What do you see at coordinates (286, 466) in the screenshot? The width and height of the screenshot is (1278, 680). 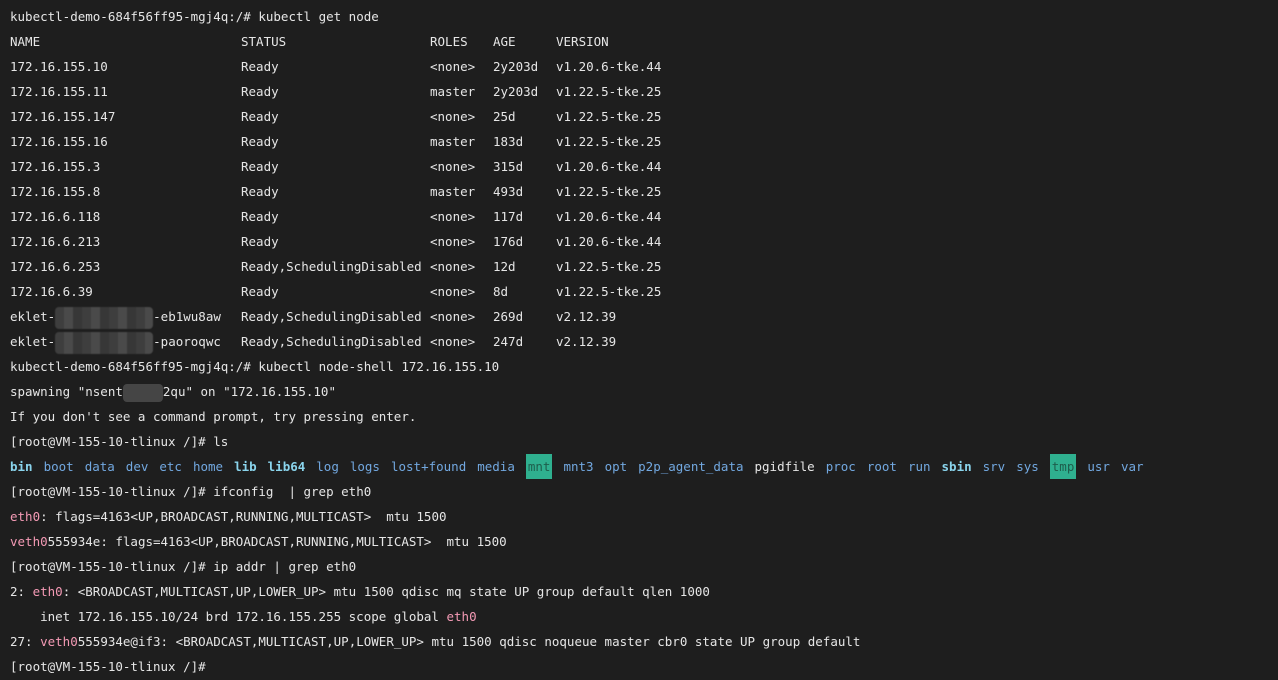 I see `ls-entry: lib64` at bounding box center [286, 466].